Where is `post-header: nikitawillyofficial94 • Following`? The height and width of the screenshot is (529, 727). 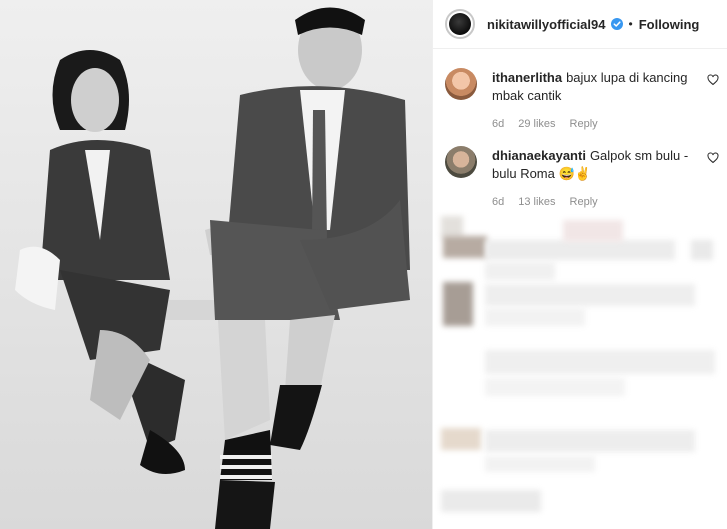
post-header: nikitawillyofficial94 • Following is located at coordinates (580, 24).